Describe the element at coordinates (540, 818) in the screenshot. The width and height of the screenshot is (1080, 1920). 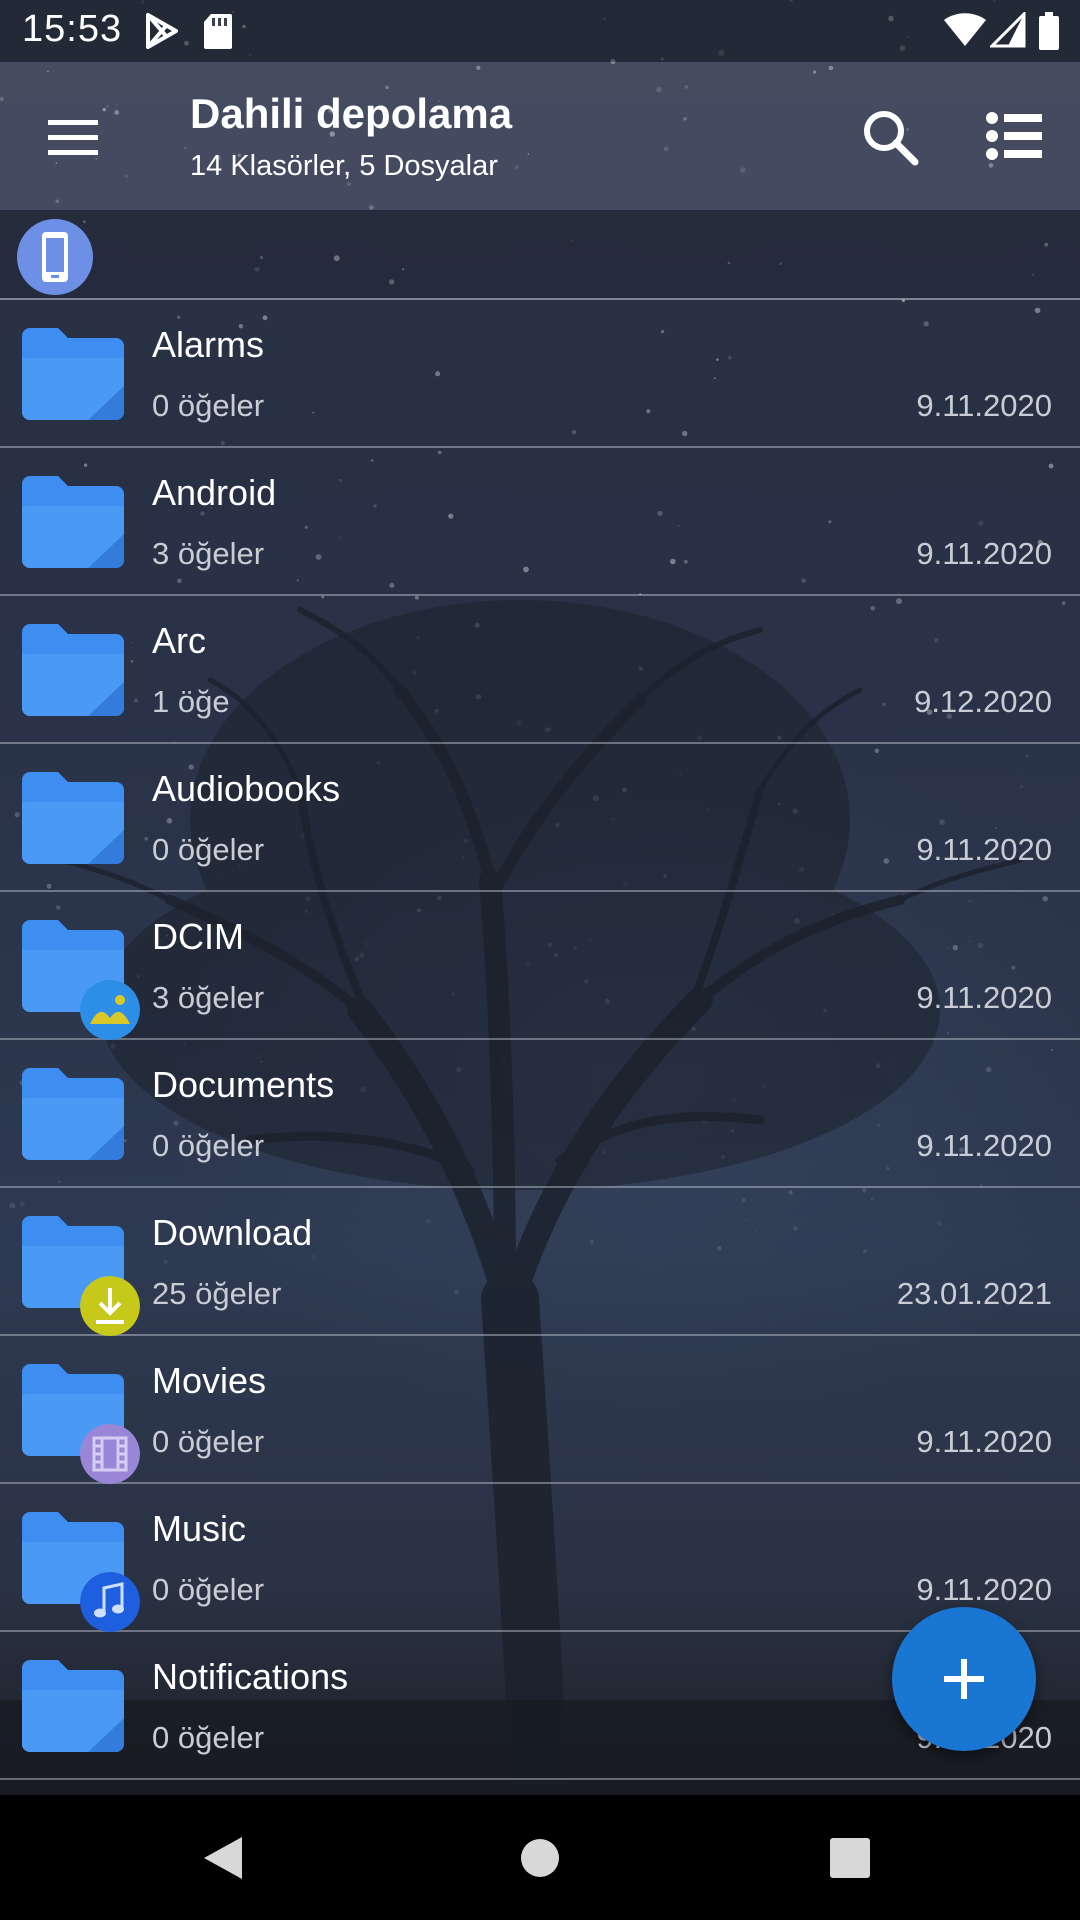
I see `folder-row-audiobooks: Audiobooks 0 öğeler 9.11.2020` at that location.